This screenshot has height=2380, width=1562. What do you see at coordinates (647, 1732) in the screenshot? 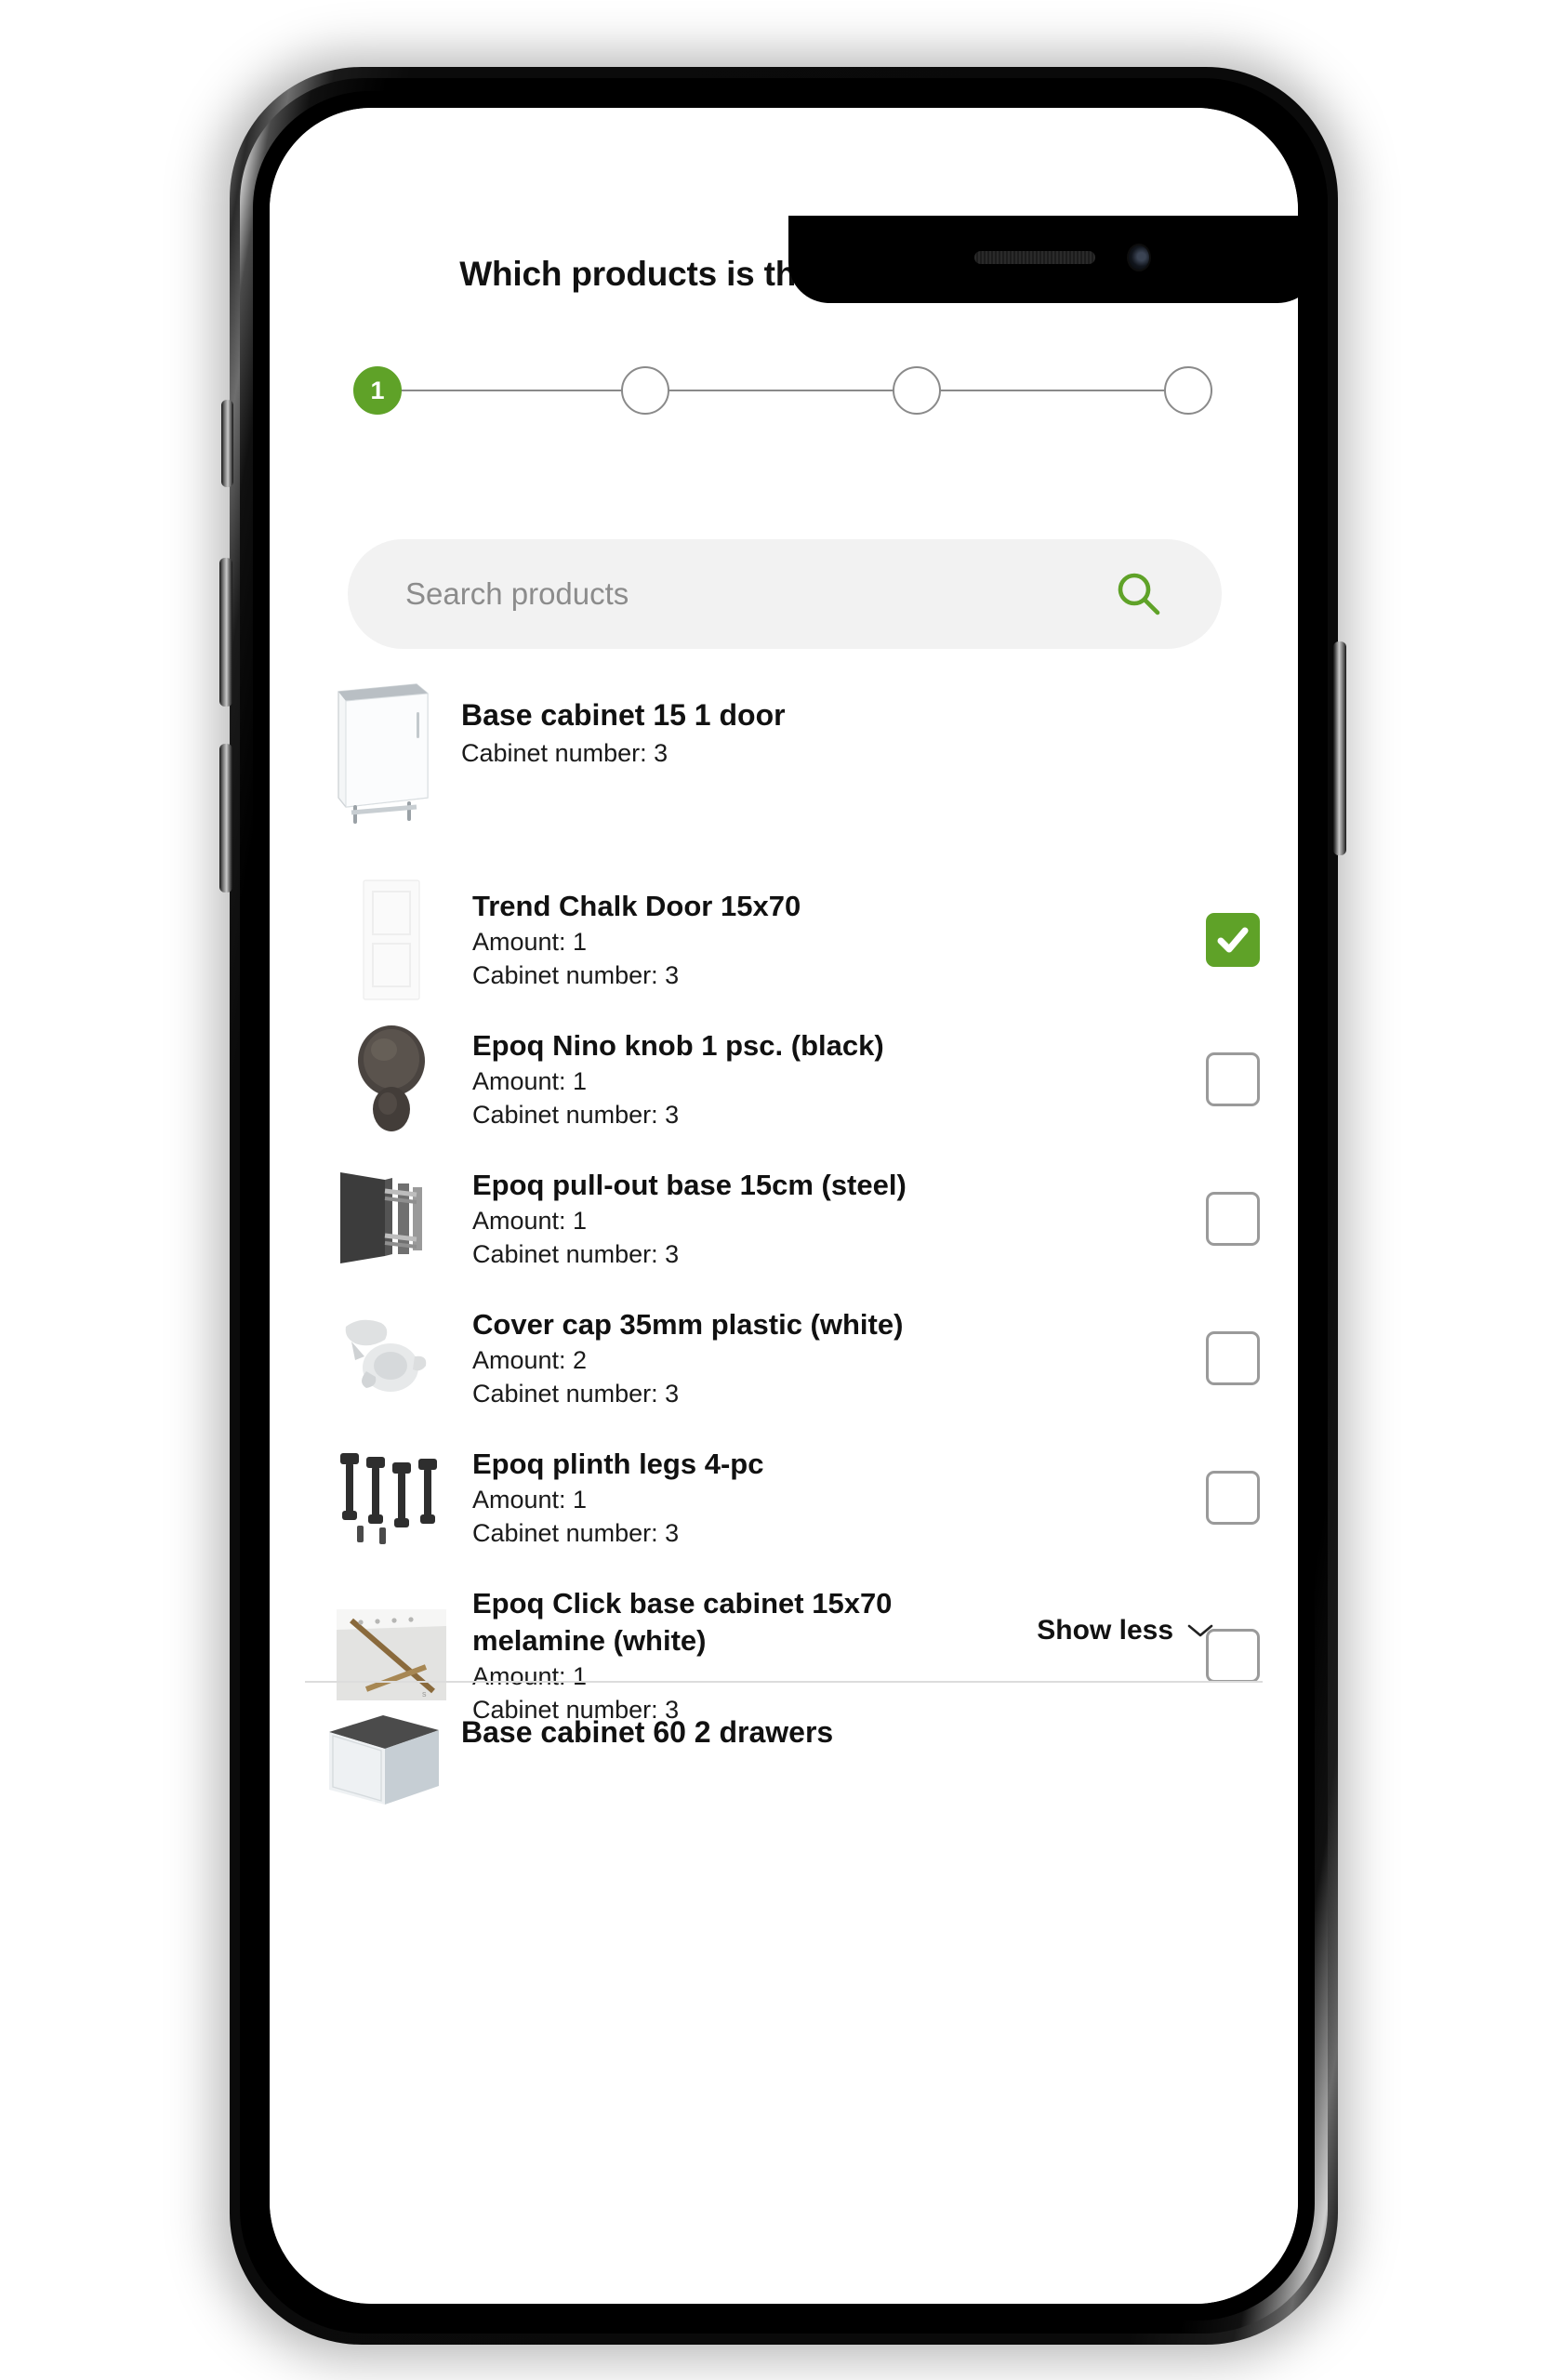
I see `next-product-group-title: Base cabinet 60 2 drawers` at bounding box center [647, 1732].